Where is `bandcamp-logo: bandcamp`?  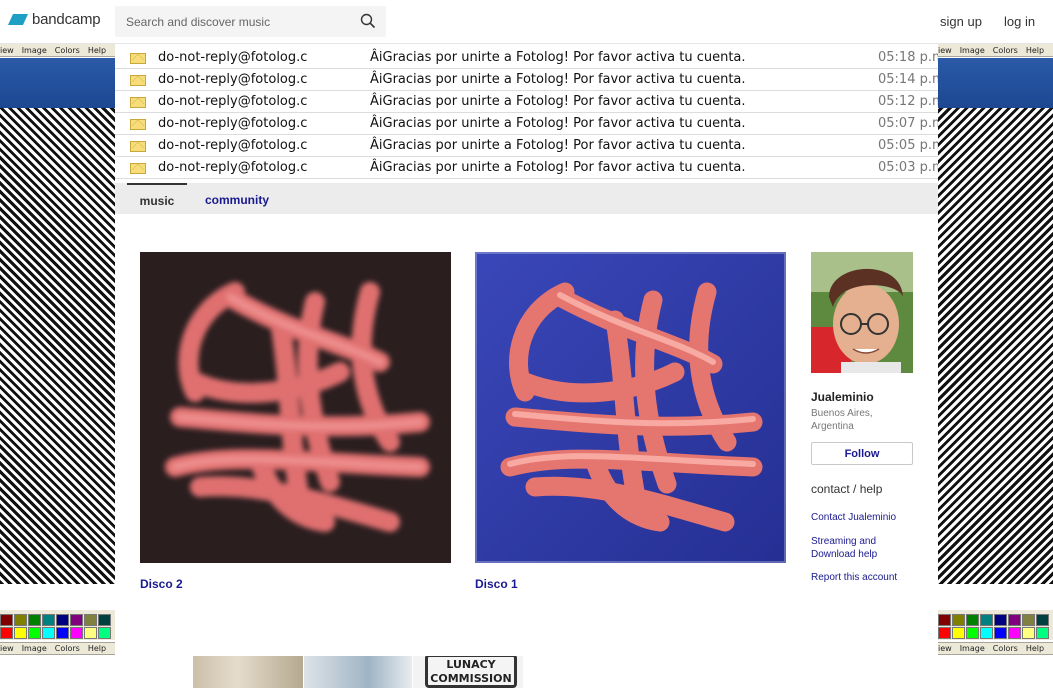 bandcamp-logo: bandcamp is located at coordinates (54, 19).